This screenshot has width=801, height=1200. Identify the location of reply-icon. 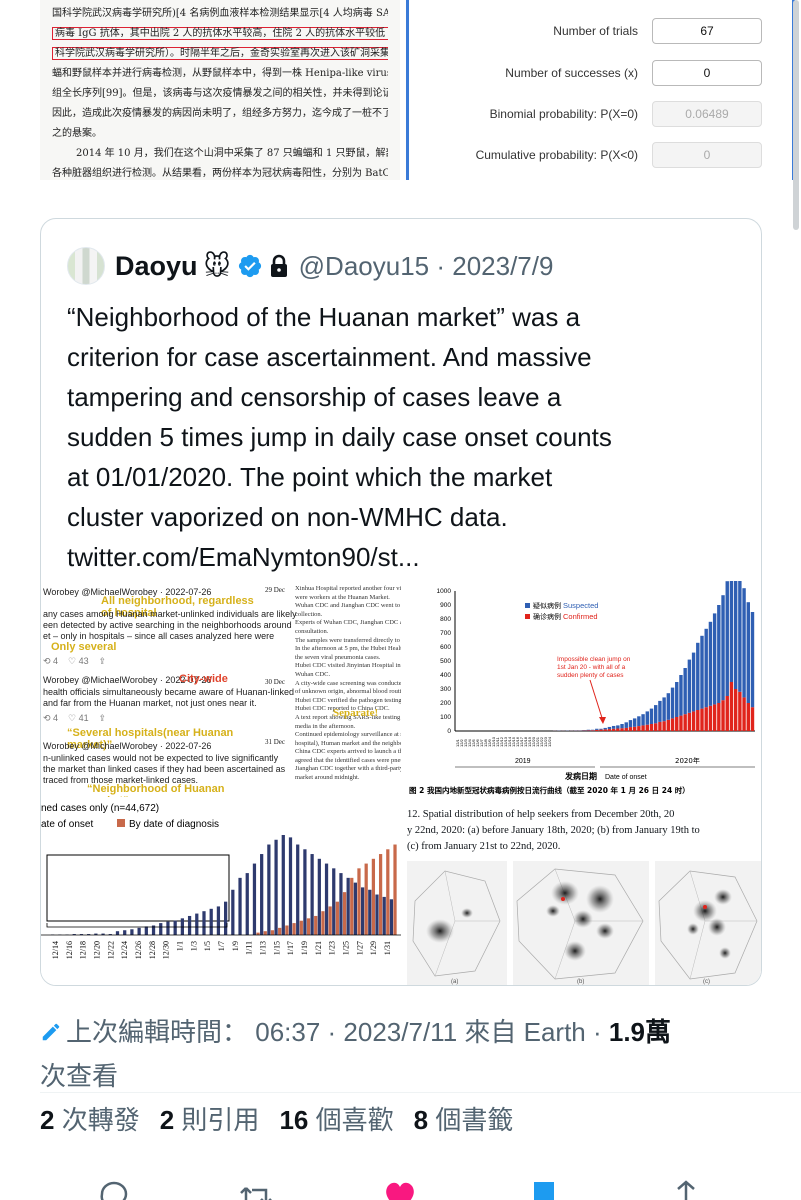
(114, 1189).